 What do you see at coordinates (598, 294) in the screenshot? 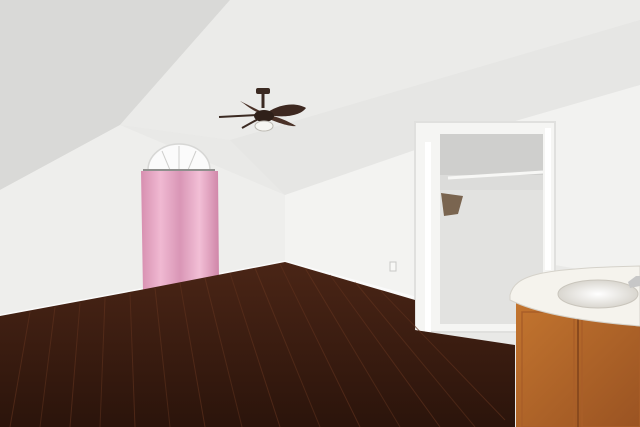
I see `sink-basin` at bounding box center [598, 294].